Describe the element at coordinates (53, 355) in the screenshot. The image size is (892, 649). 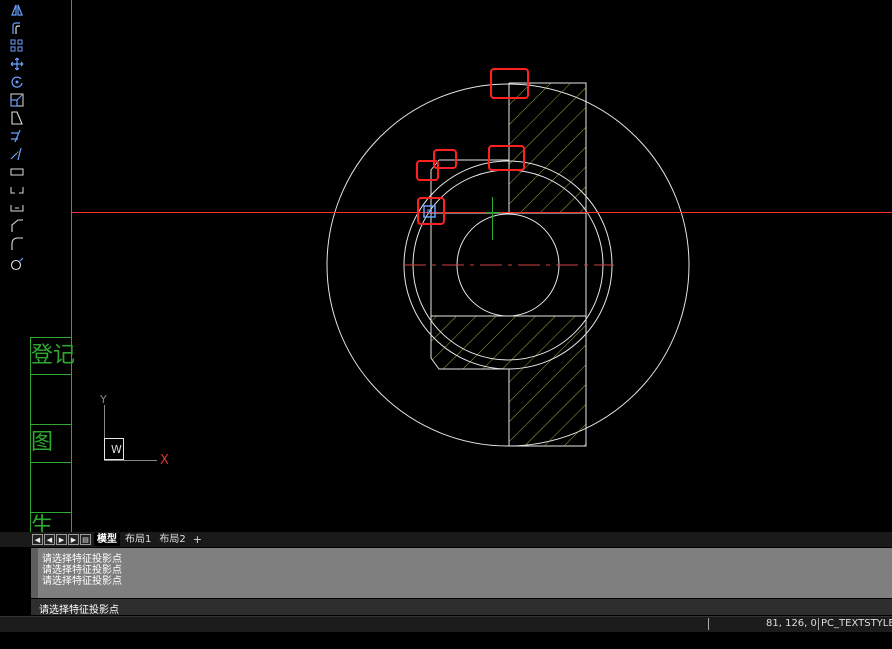
I see `title-block-label: 登记` at that location.